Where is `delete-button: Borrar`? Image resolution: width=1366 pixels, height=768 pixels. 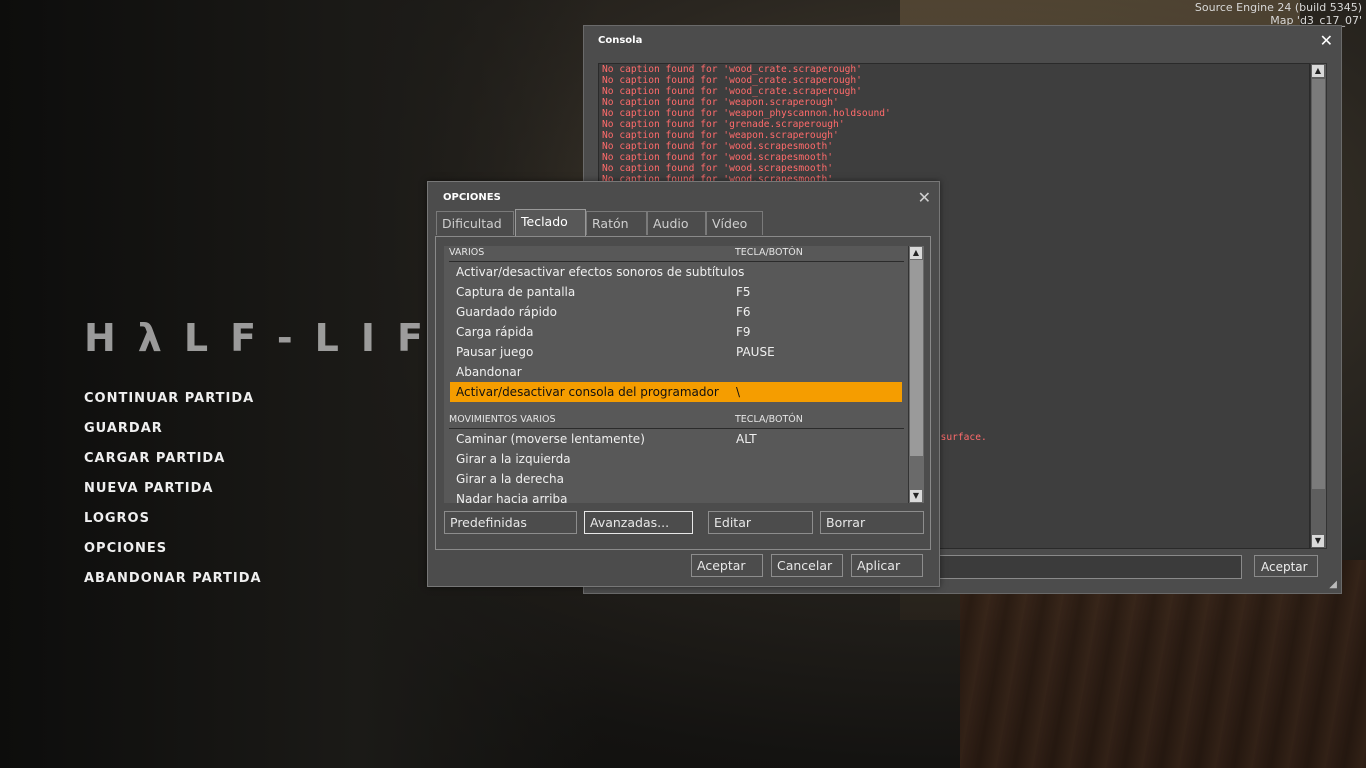
delete-button: Borrar is located at coordinates (872, 522).